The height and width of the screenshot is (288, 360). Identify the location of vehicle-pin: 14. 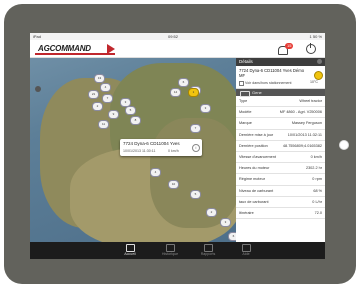
(175, 92).